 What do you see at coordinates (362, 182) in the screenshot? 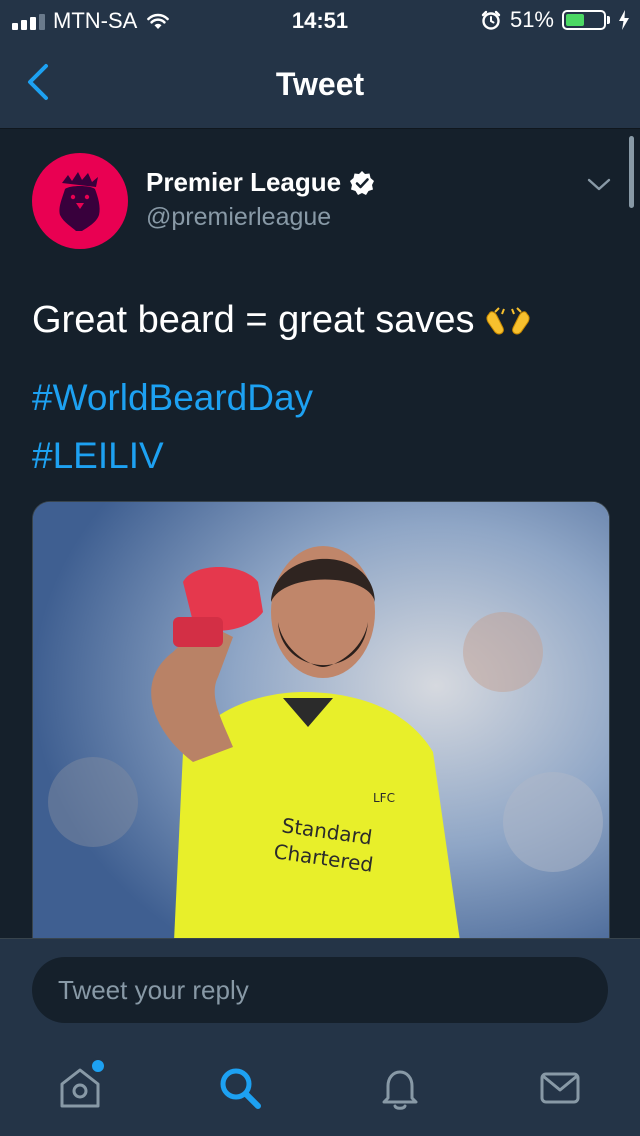
I see `verified-badge-icon` at bounding box center [362, 182].